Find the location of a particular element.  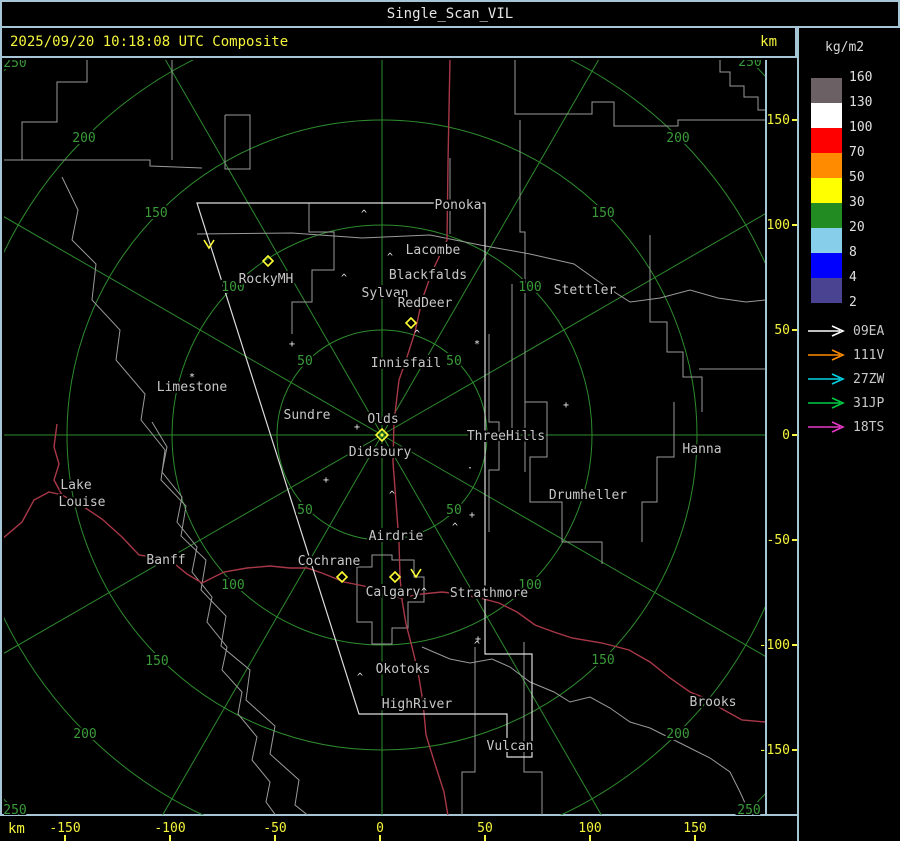

city-label-sundre: Sundre is located at coordinates (307, 415).